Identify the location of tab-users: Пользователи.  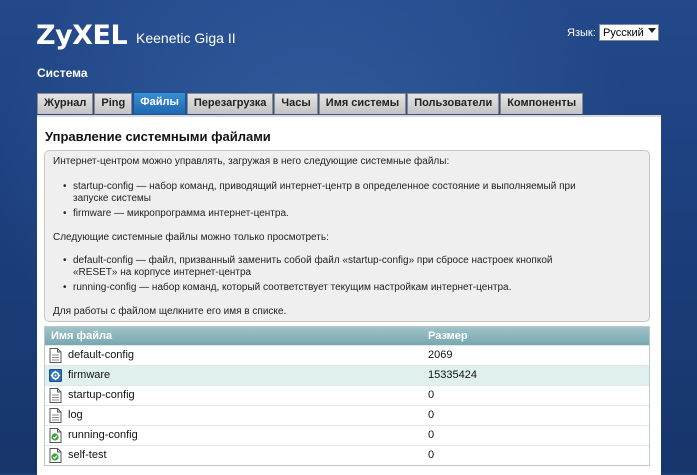
(453, 103).